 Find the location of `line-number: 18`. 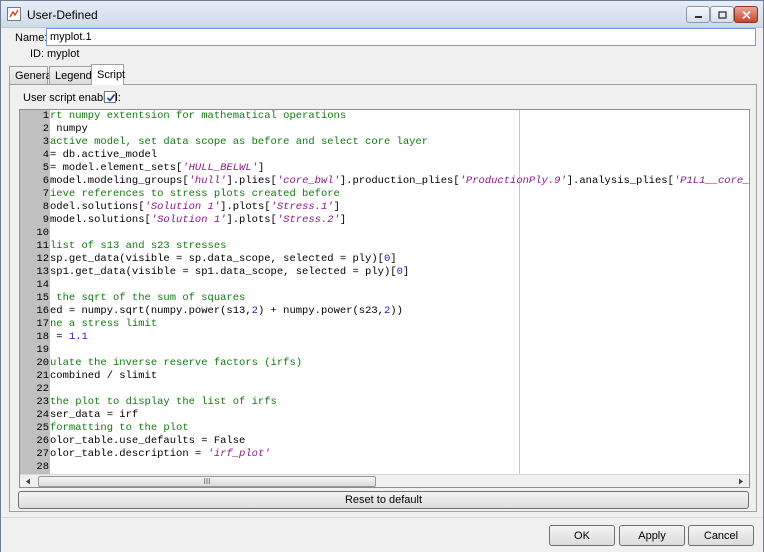

line-number: 18 is located at coordinates (42, 337).